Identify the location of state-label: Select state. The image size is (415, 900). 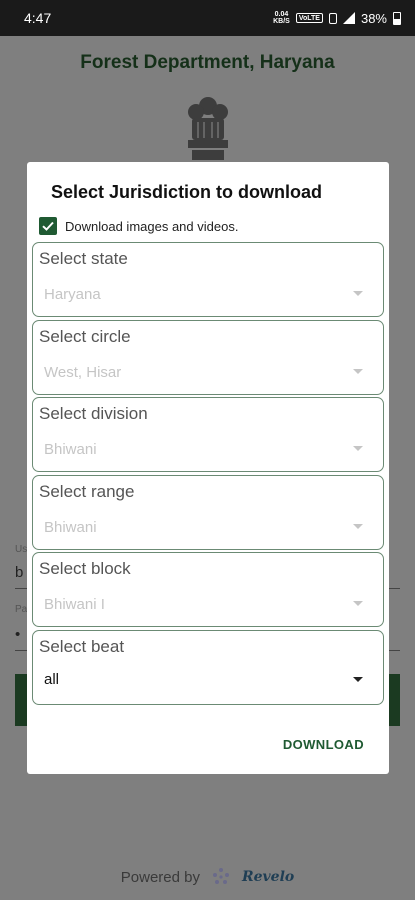
(83, 258).